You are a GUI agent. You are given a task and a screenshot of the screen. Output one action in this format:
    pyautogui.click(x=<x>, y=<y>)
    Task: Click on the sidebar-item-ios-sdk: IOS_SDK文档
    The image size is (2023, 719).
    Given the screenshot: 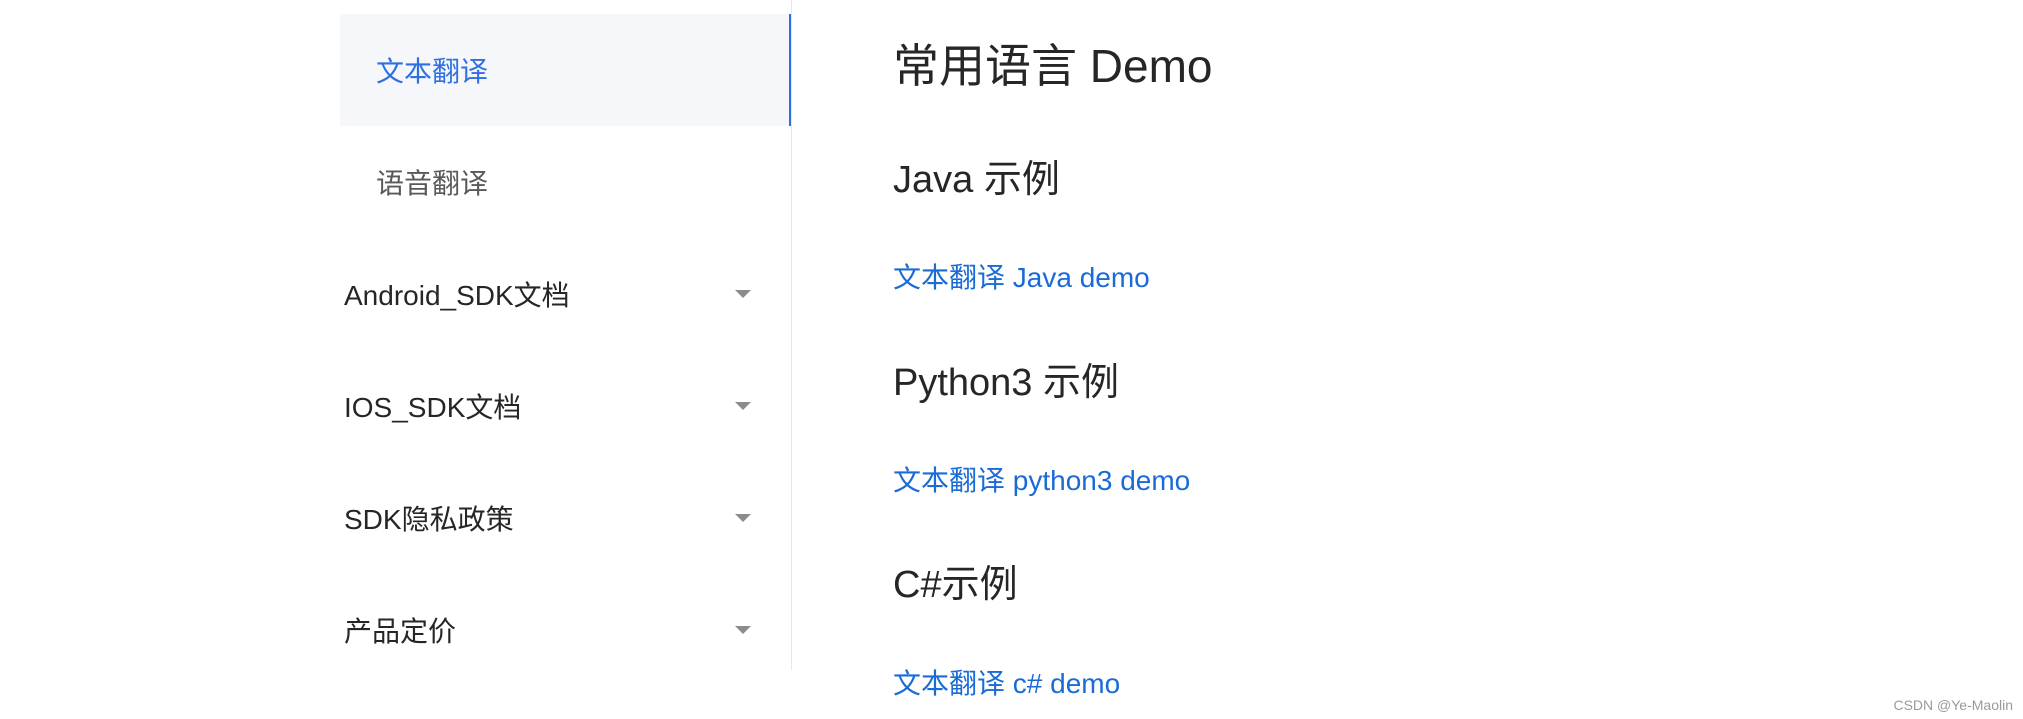 What is the action you would take?
    pyautogui.click(x=565, y=406)
    